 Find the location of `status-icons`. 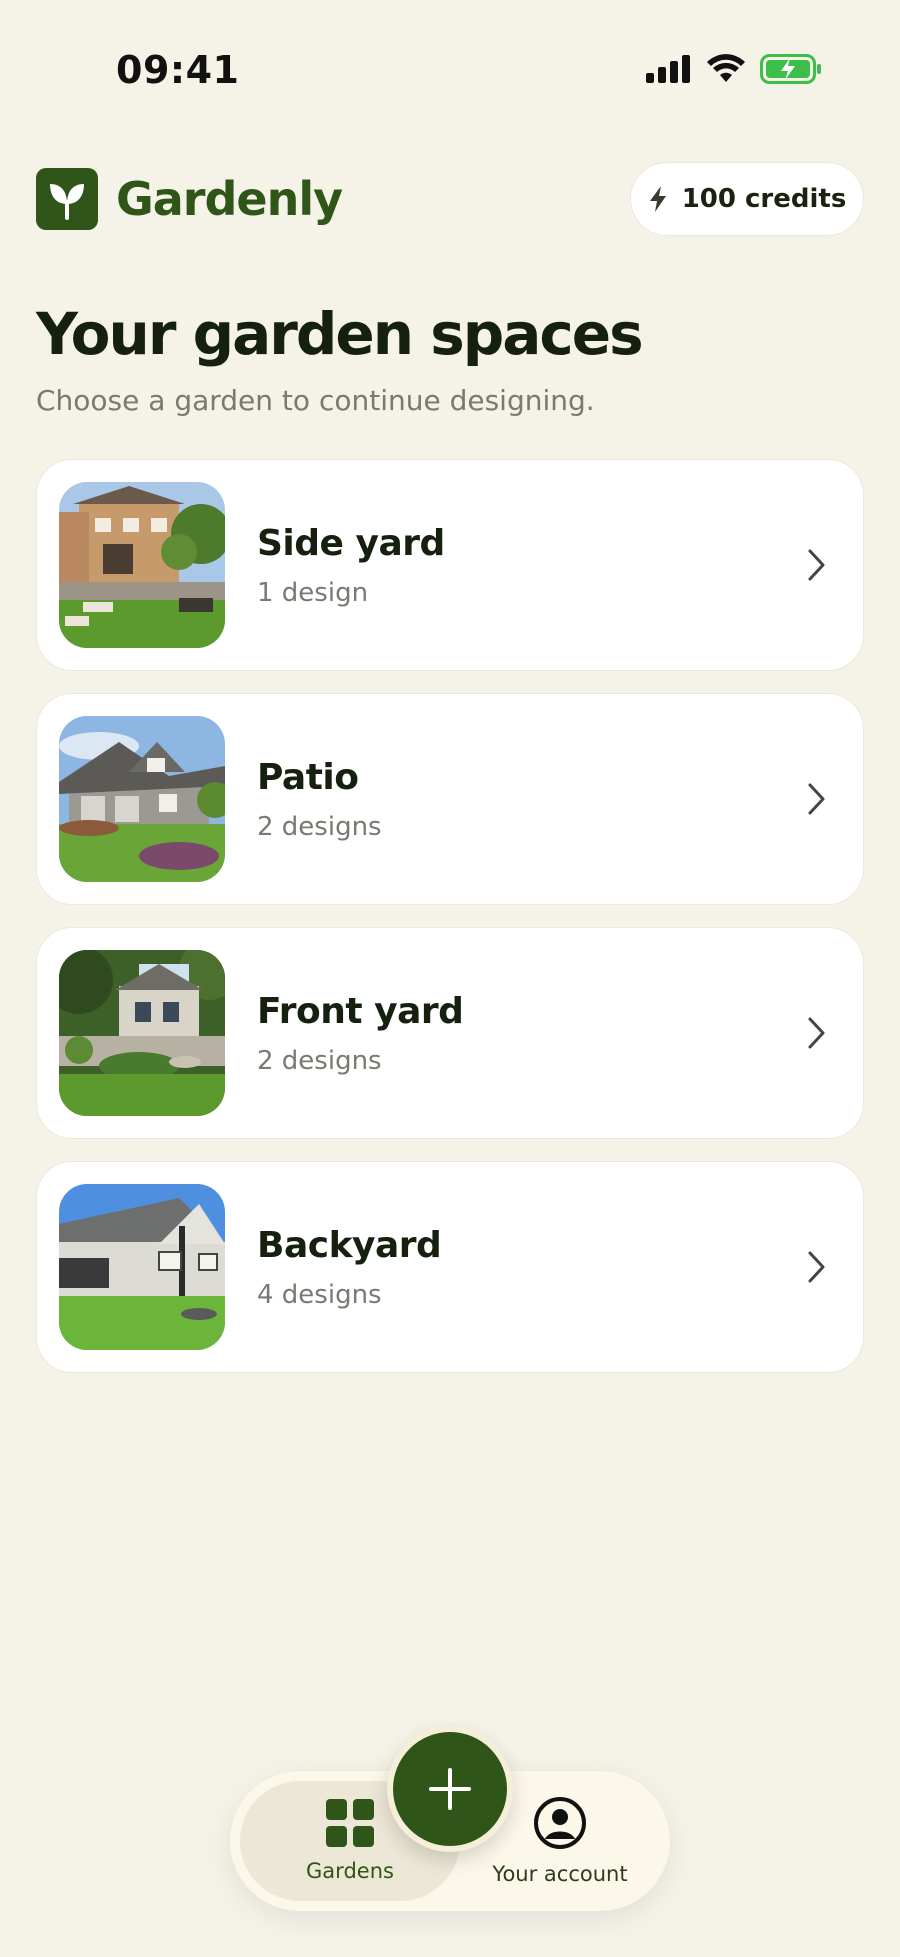

status-icons is located at coordinates (734, 69).